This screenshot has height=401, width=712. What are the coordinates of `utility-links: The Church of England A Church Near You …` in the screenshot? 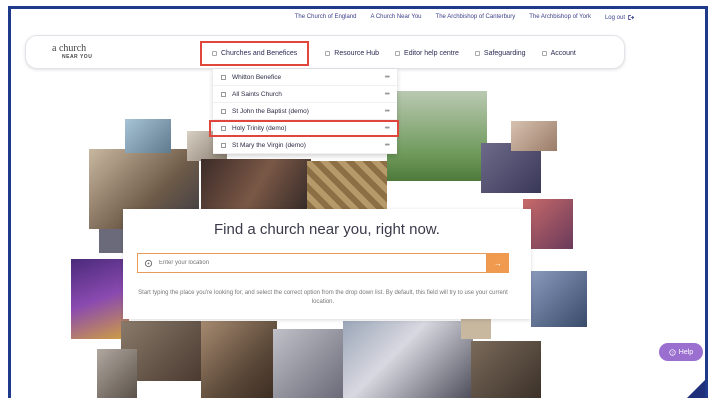 It's located at (465, 17).